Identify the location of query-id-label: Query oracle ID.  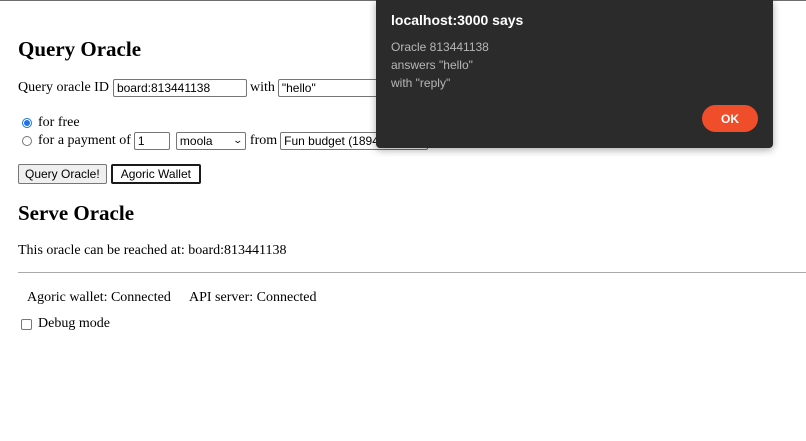
(63, 87).